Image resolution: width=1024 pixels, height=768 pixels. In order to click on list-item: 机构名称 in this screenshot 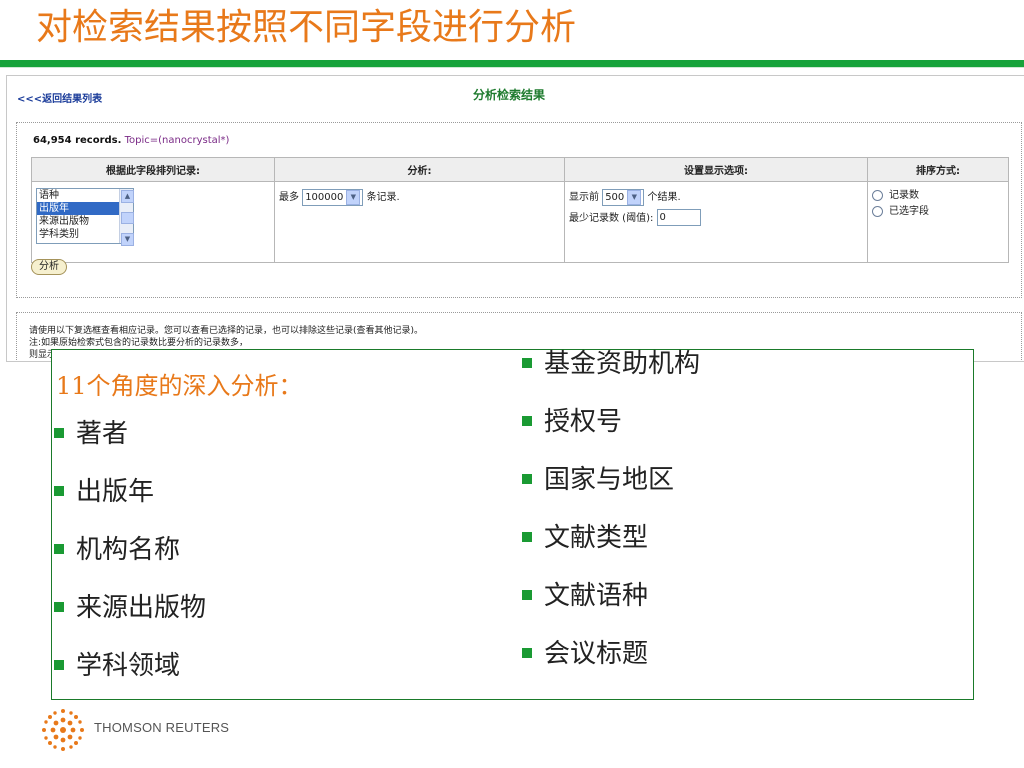, I will do `click(130, 565)`.